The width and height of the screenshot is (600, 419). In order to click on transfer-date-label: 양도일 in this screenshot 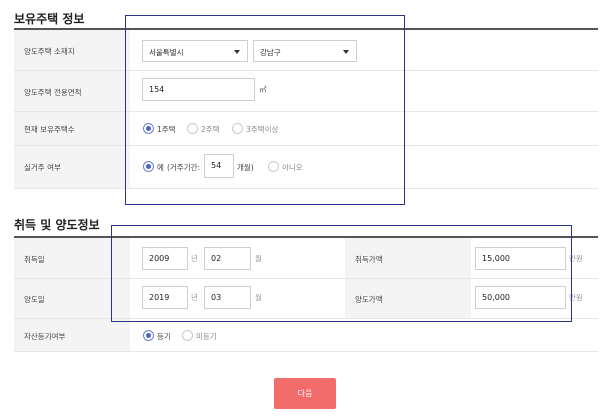, I will do `click(34, 299)`.